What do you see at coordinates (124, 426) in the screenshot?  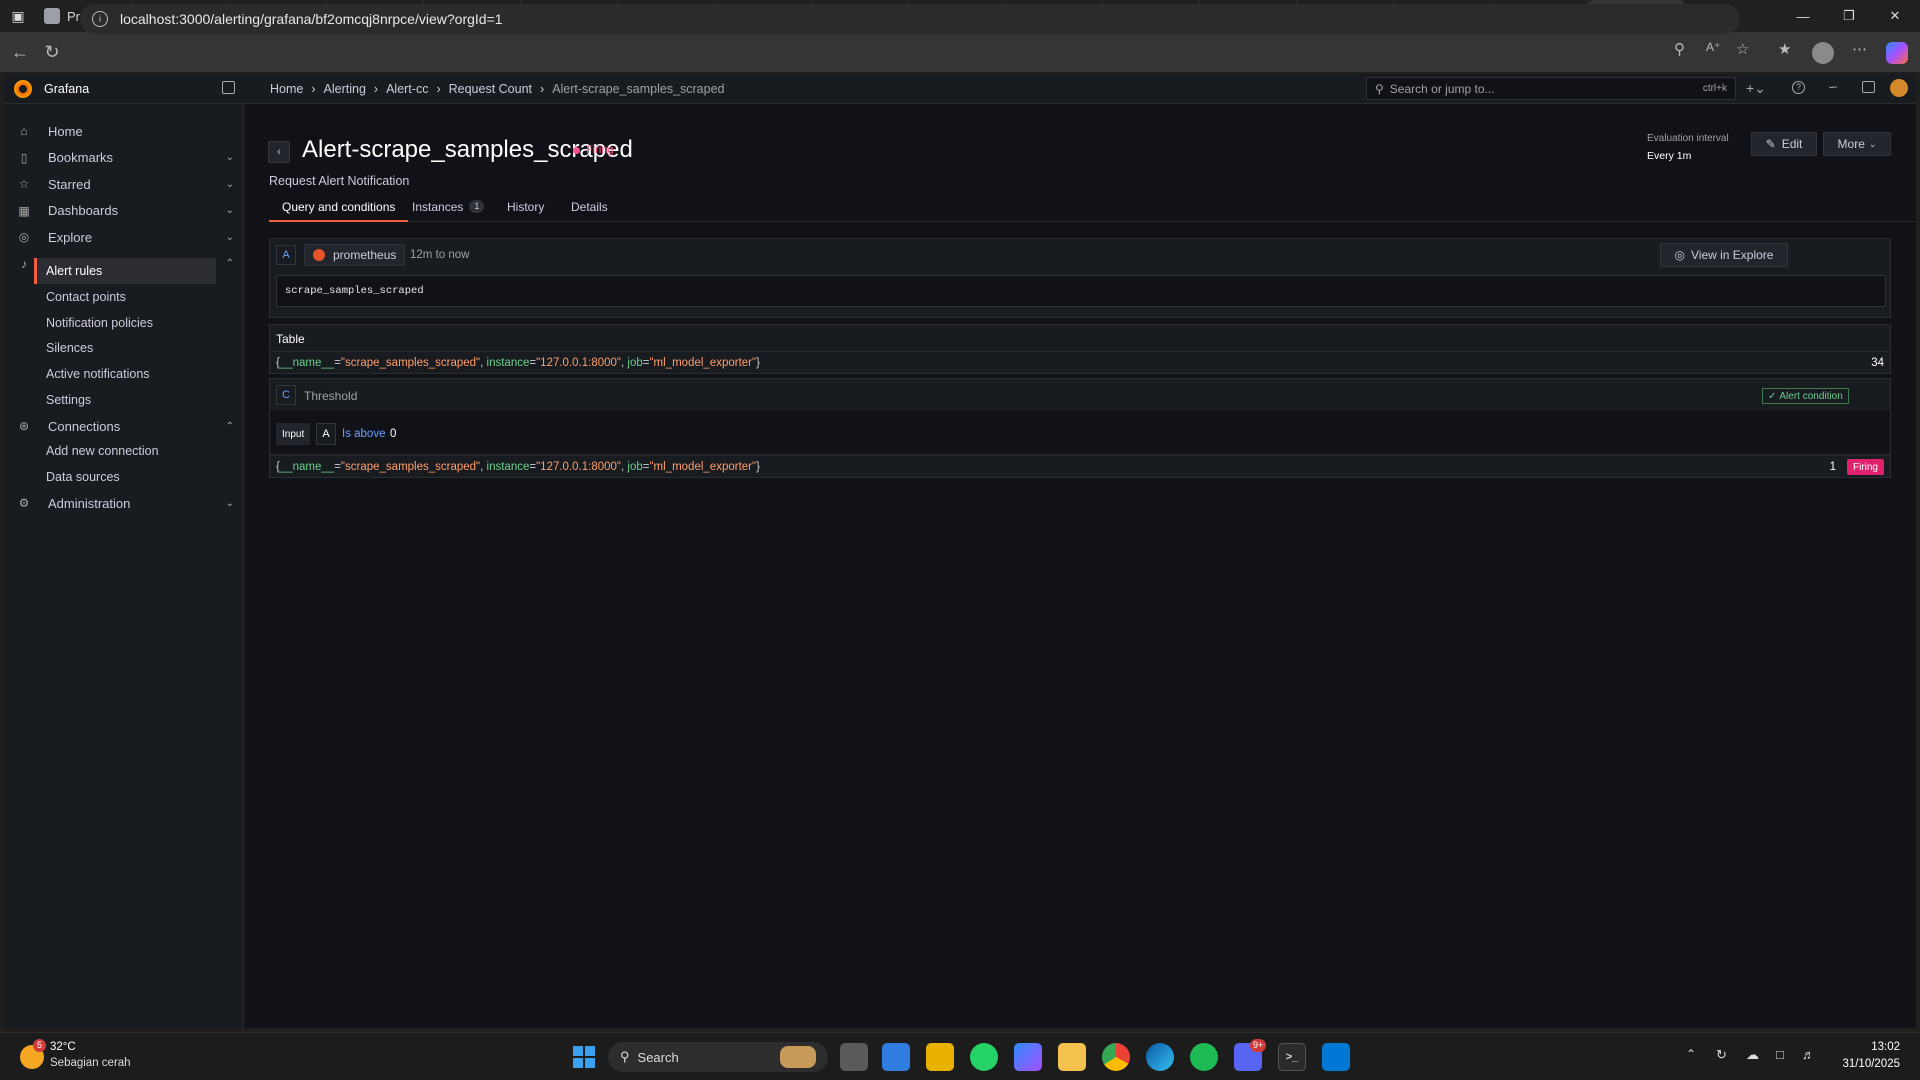 I see `sidebar-item-connections: ⊛ Connections ⌃` at bounding box center [124, 426].